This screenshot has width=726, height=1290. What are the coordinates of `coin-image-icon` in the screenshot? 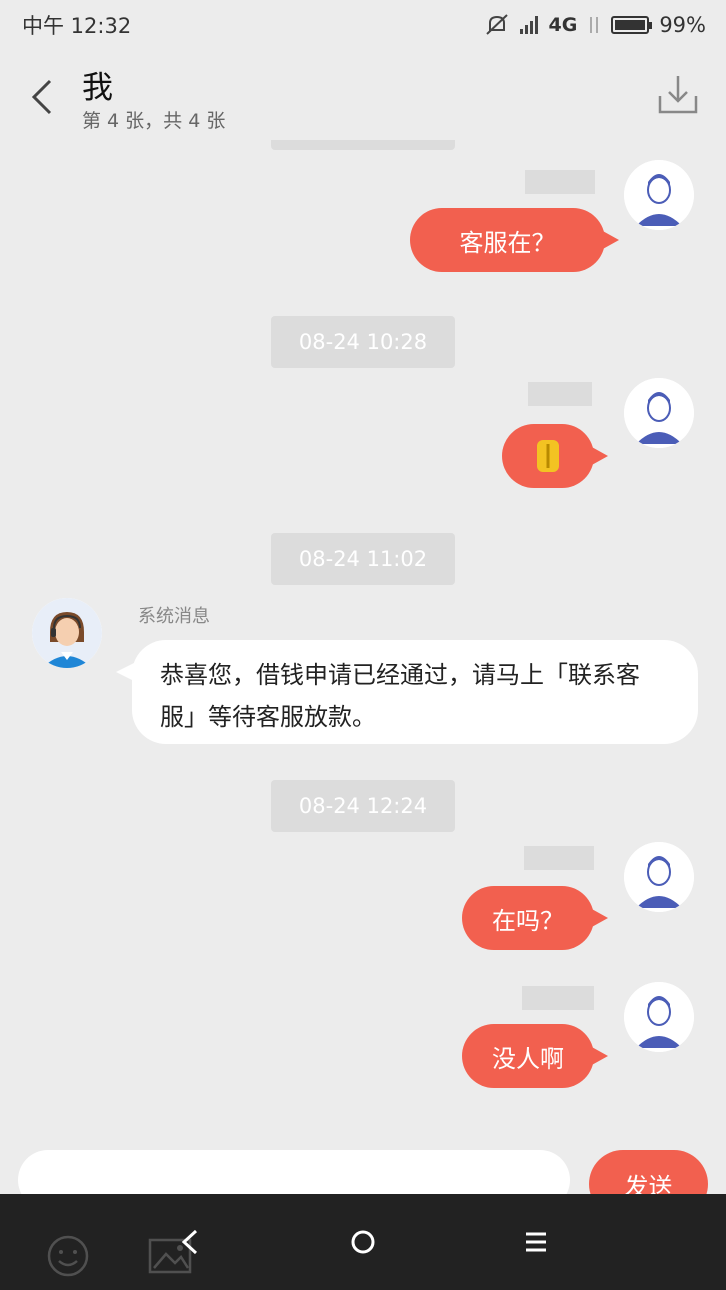 It's located at (548, 456).